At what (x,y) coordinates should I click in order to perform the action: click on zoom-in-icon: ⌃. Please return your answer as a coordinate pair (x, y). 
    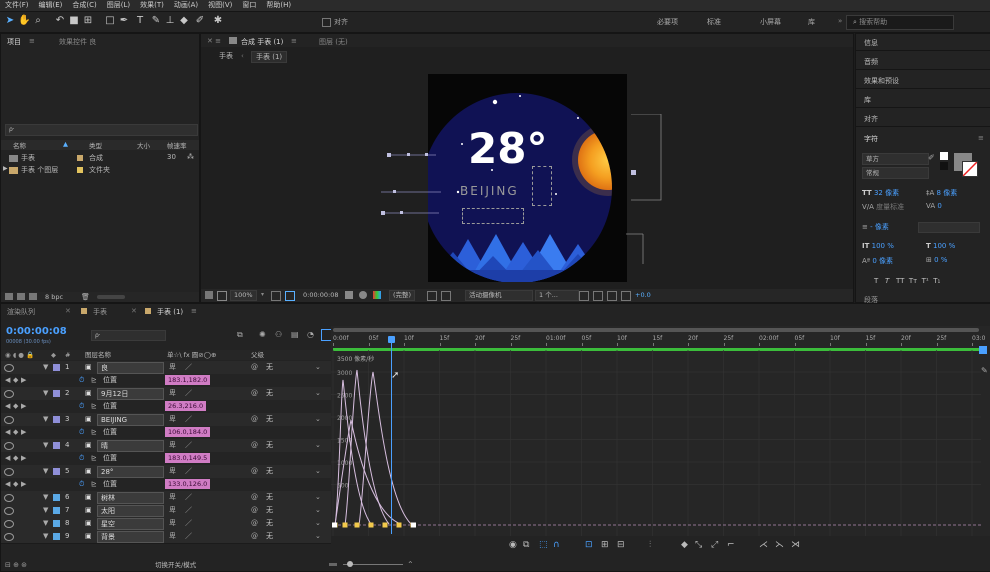
    Looking at the image, I should click on (410, 565).